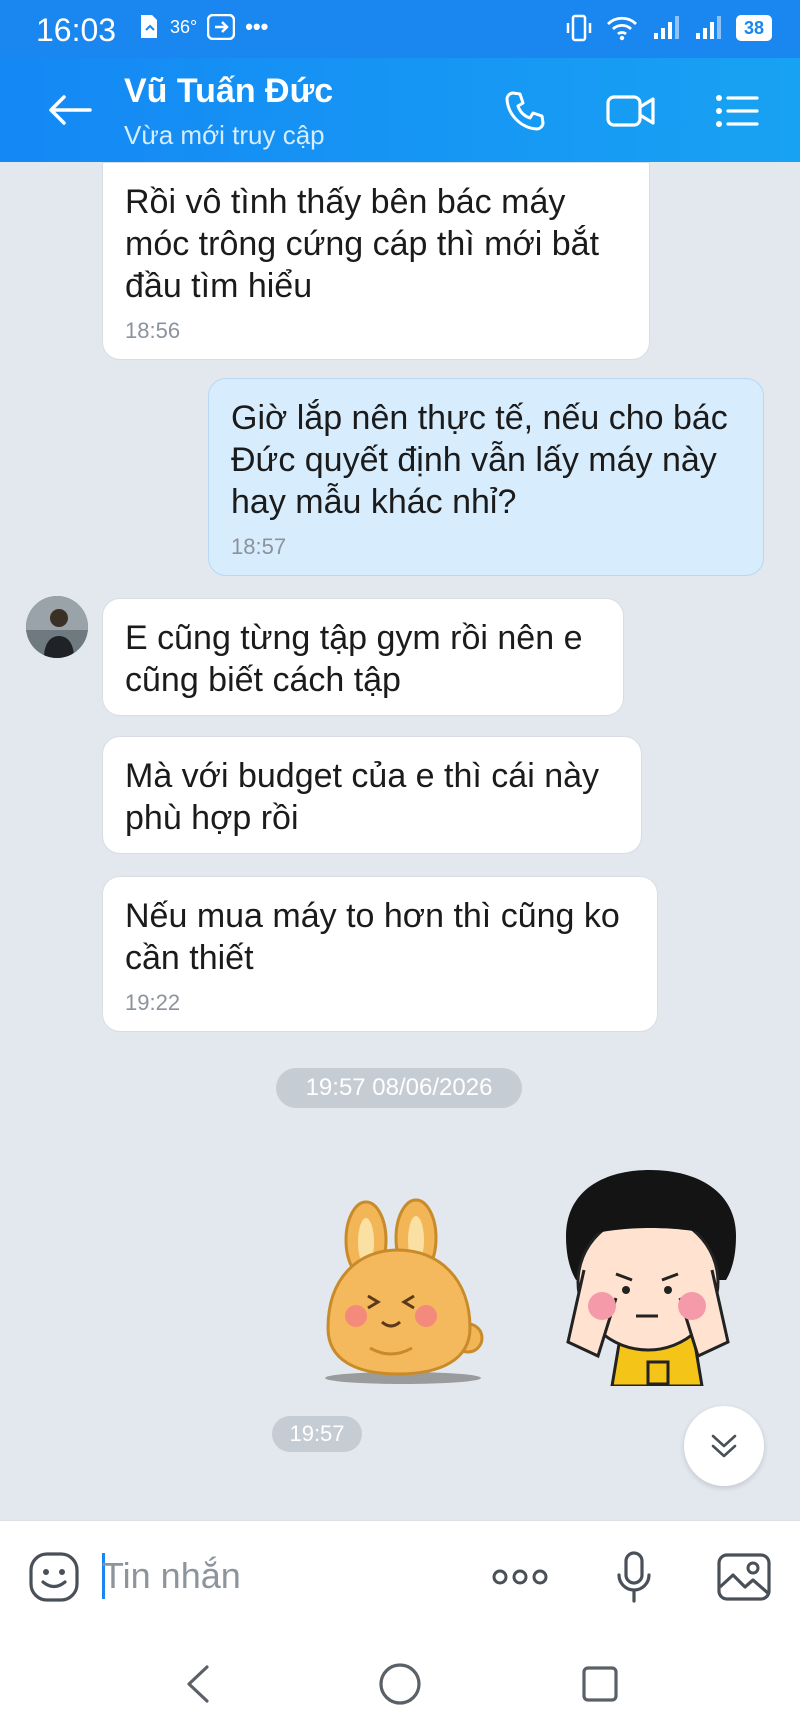  Describe the element at coordinates (753, 28) in the screenshot. I see `battery-level: 38` at that location.